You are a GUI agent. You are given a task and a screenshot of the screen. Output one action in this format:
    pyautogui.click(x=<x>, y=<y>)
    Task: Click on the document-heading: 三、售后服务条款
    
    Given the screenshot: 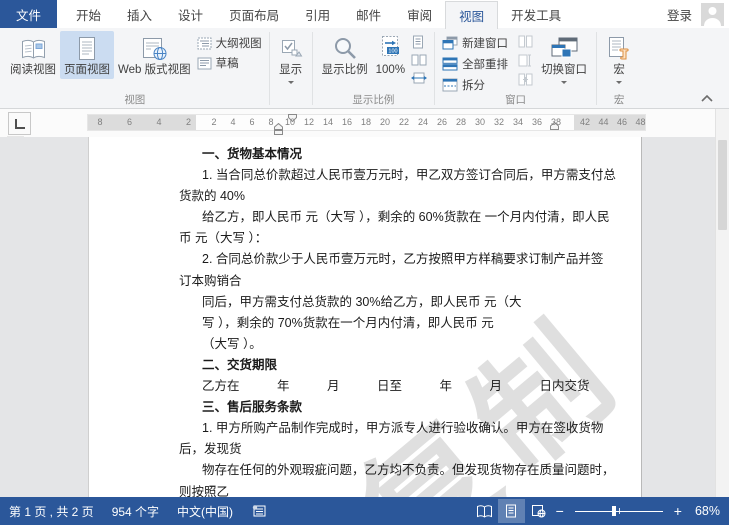 What is the action you would take?
    pyautogui.click(x=252, y=407)
    